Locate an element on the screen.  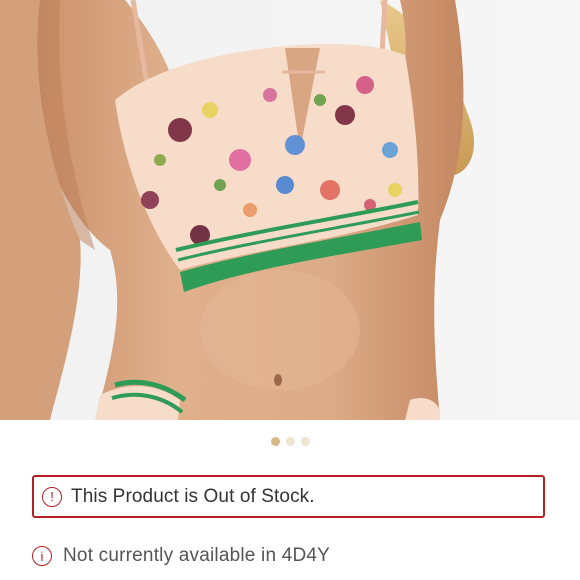
carousel-indicators is located at coordinates (290, 442).